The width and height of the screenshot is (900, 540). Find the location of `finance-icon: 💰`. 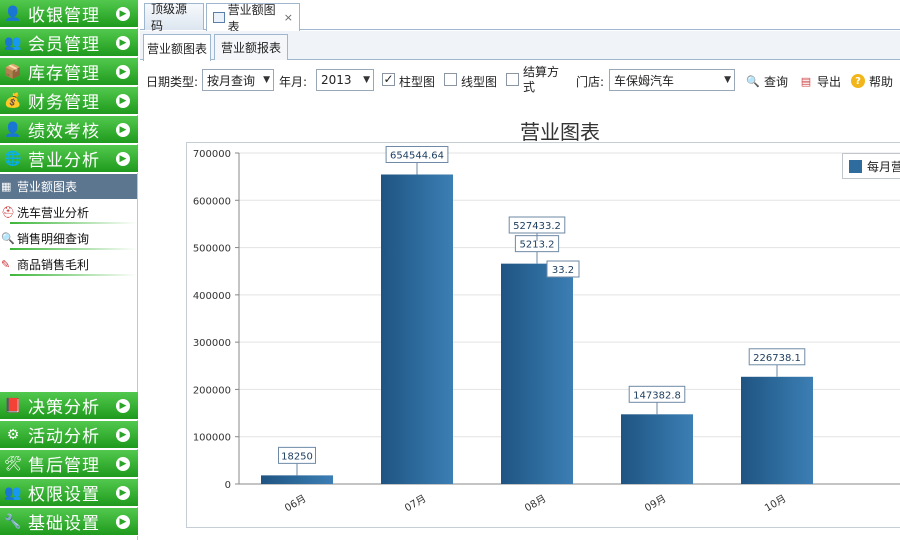

finance-icon: 💰 is located at coordinates (13, 100).